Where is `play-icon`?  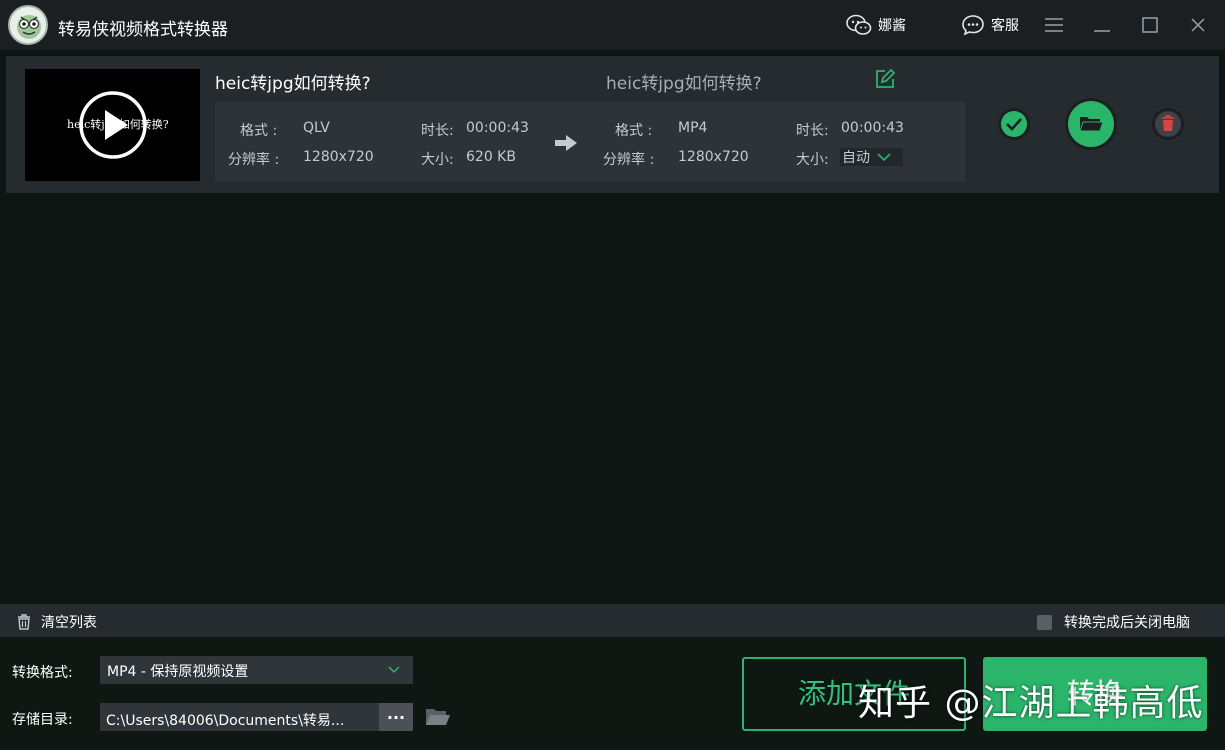
play-icon is located at coordinates (113, 125).